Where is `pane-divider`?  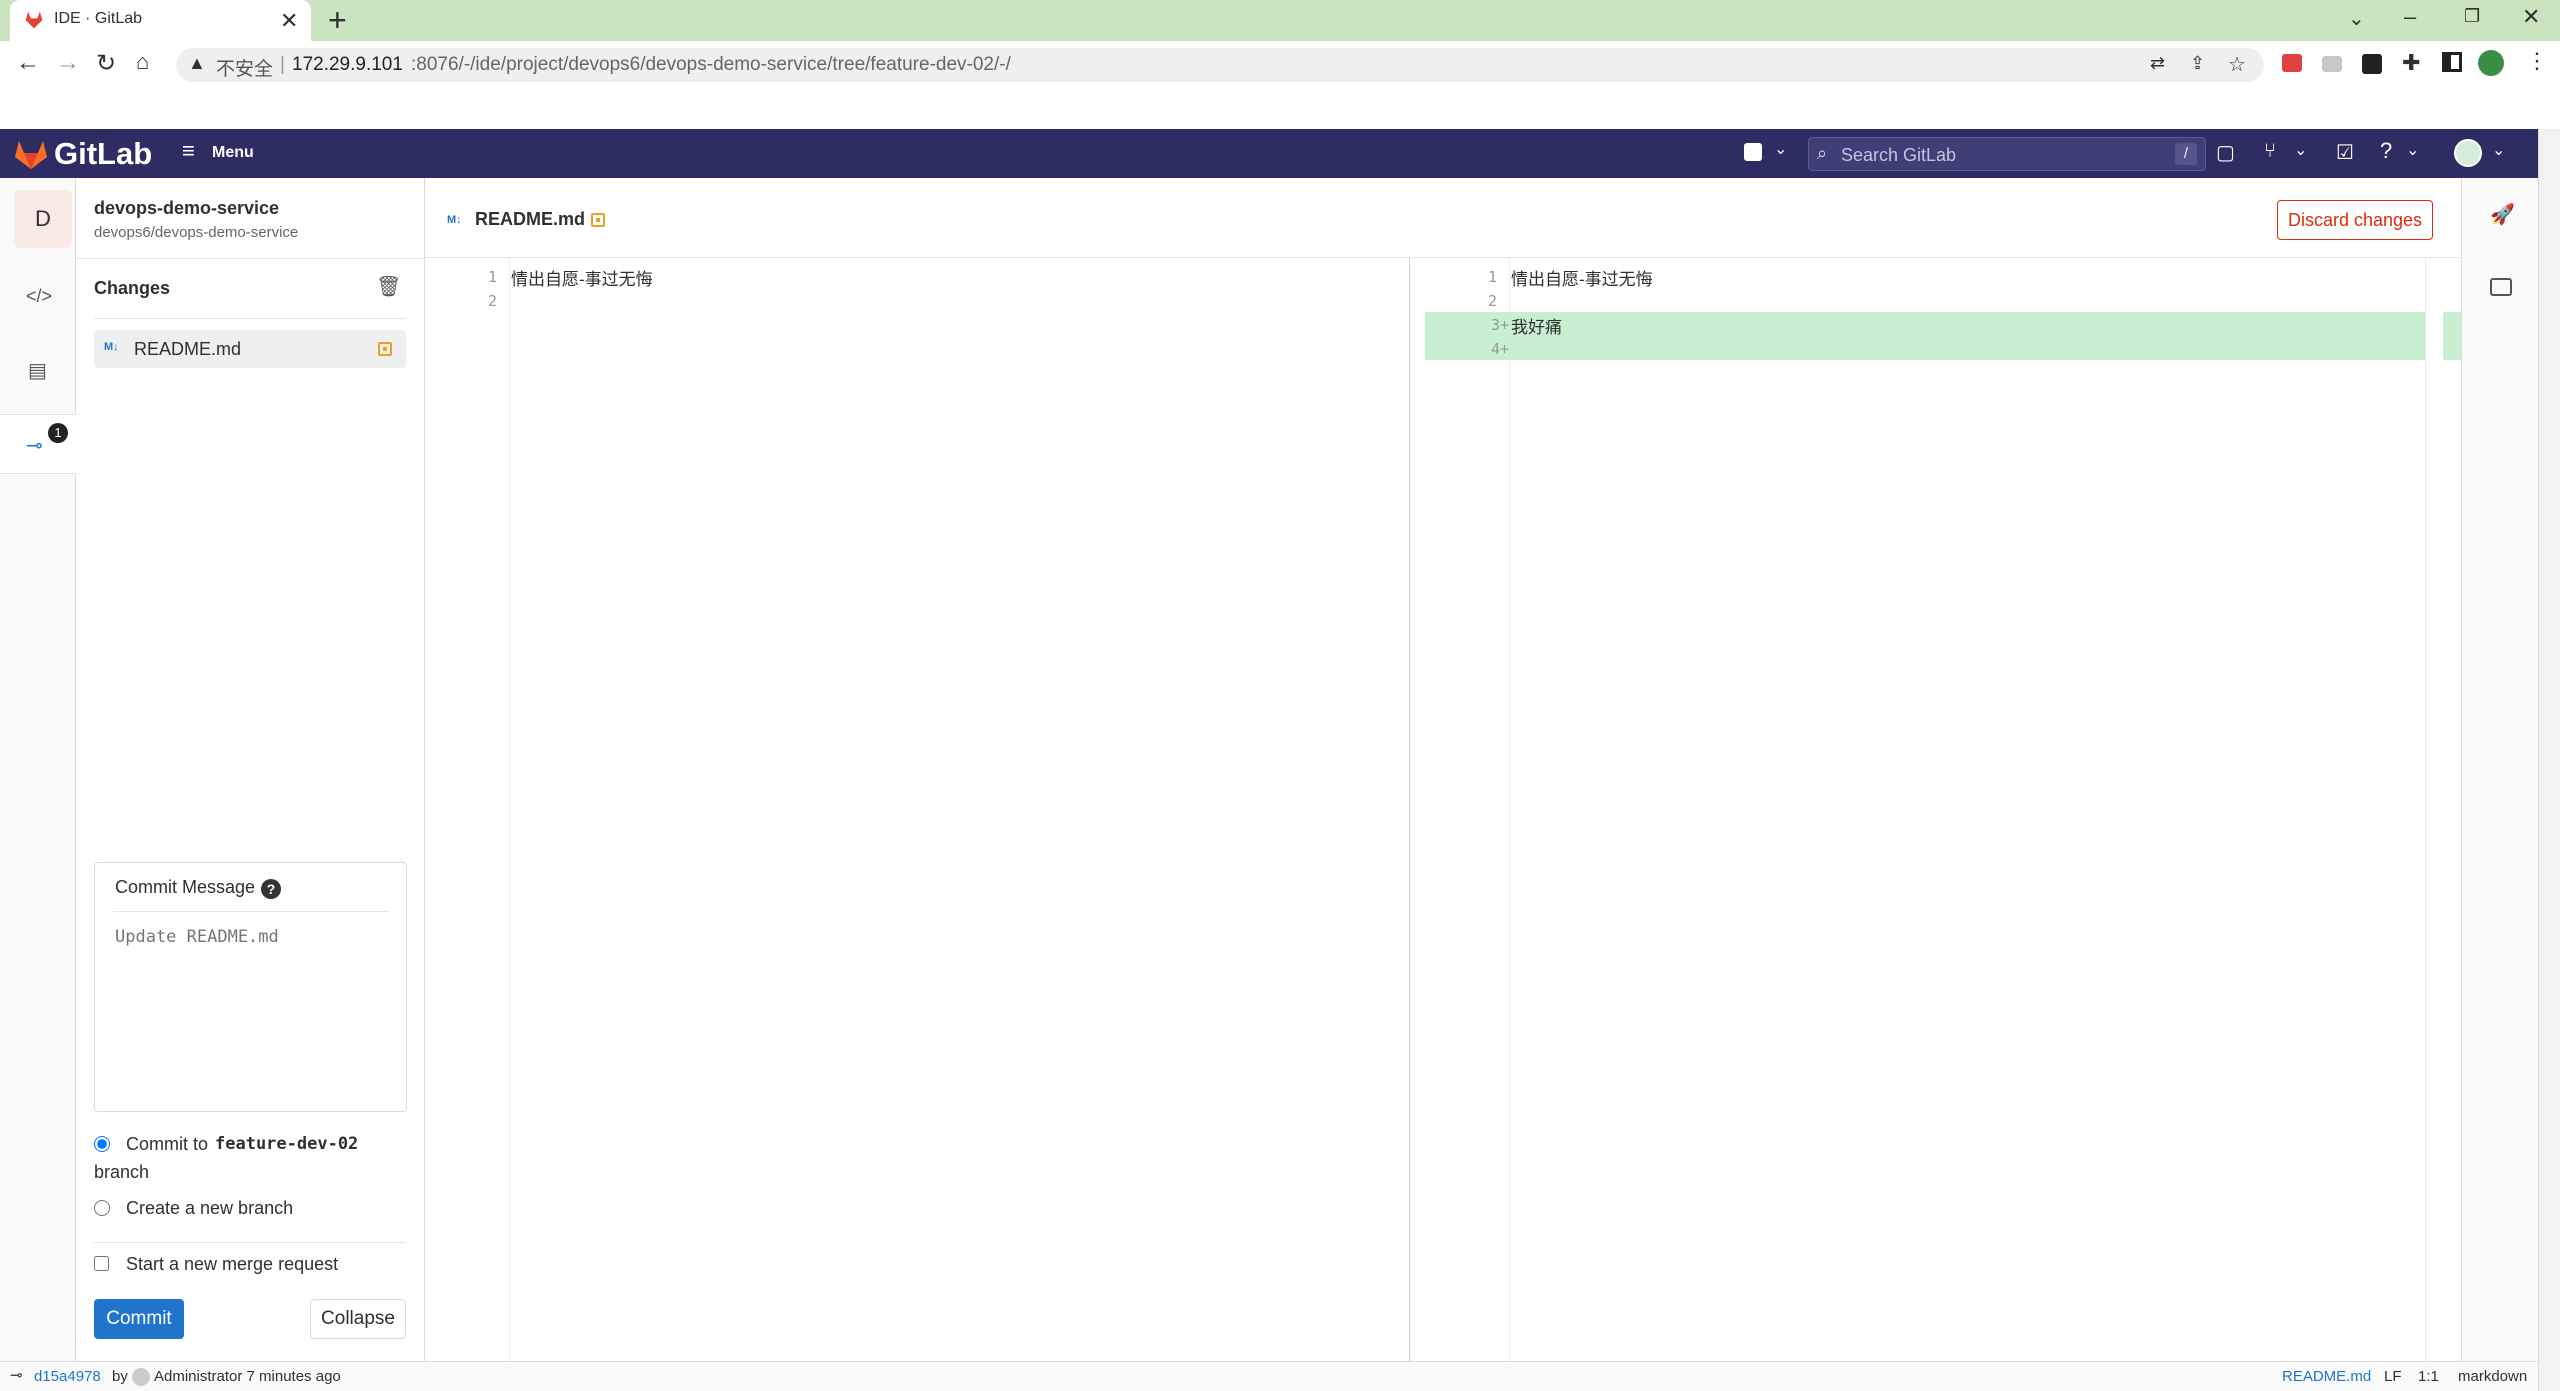
pane-divider is located at coordinates (1409, 809).